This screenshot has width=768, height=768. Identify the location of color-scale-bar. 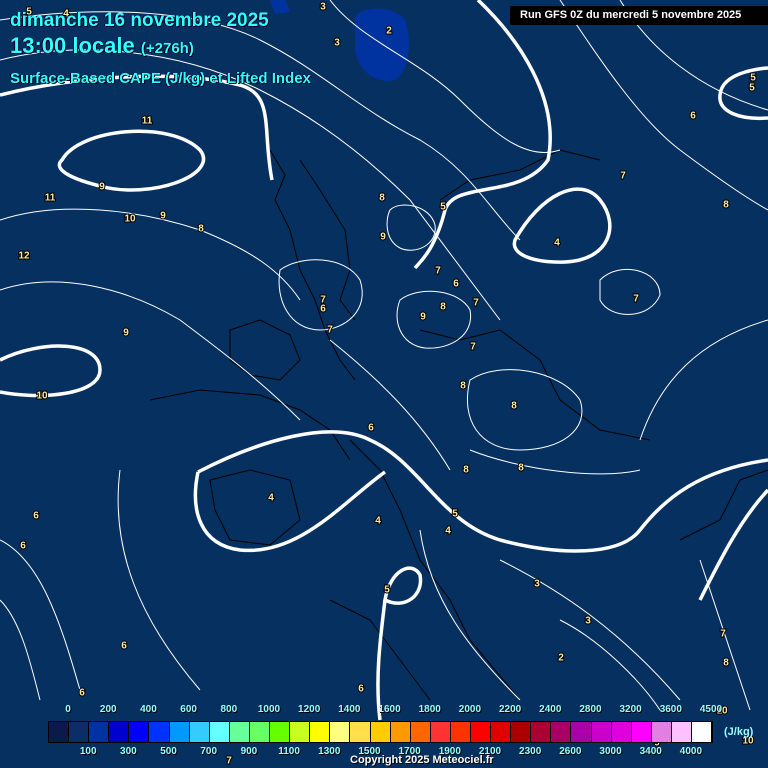
(380, 732).